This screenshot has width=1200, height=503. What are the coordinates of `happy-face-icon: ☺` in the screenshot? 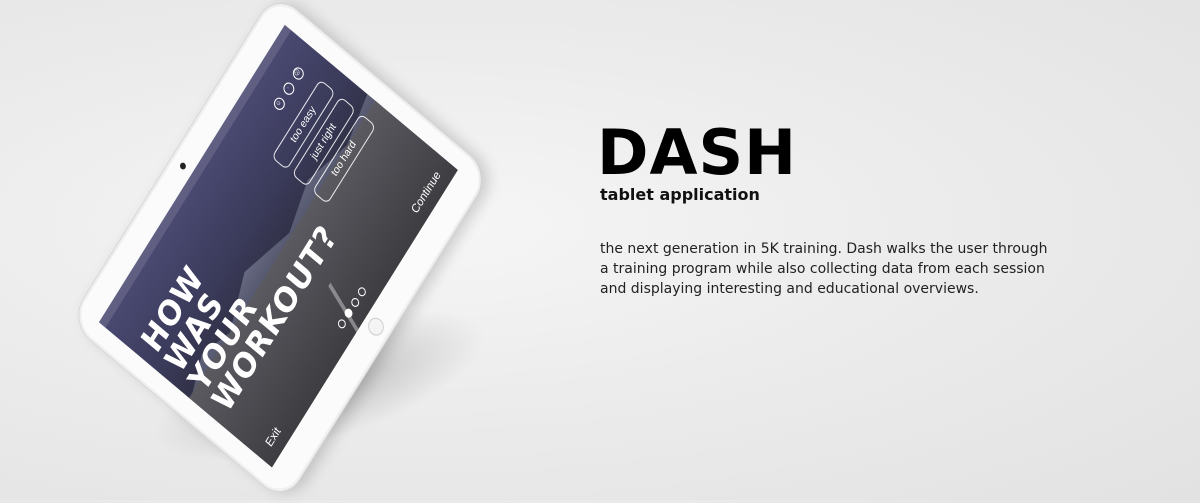 It's located at (279, 104).